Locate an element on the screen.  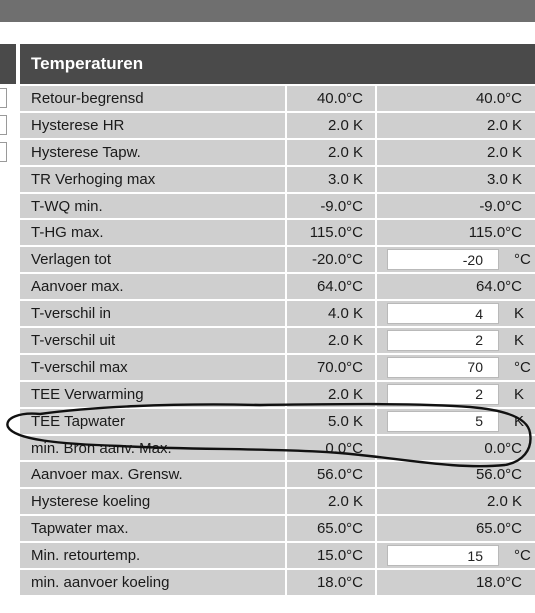
row-label: T-verschil max is located at coordinates (79, 367).